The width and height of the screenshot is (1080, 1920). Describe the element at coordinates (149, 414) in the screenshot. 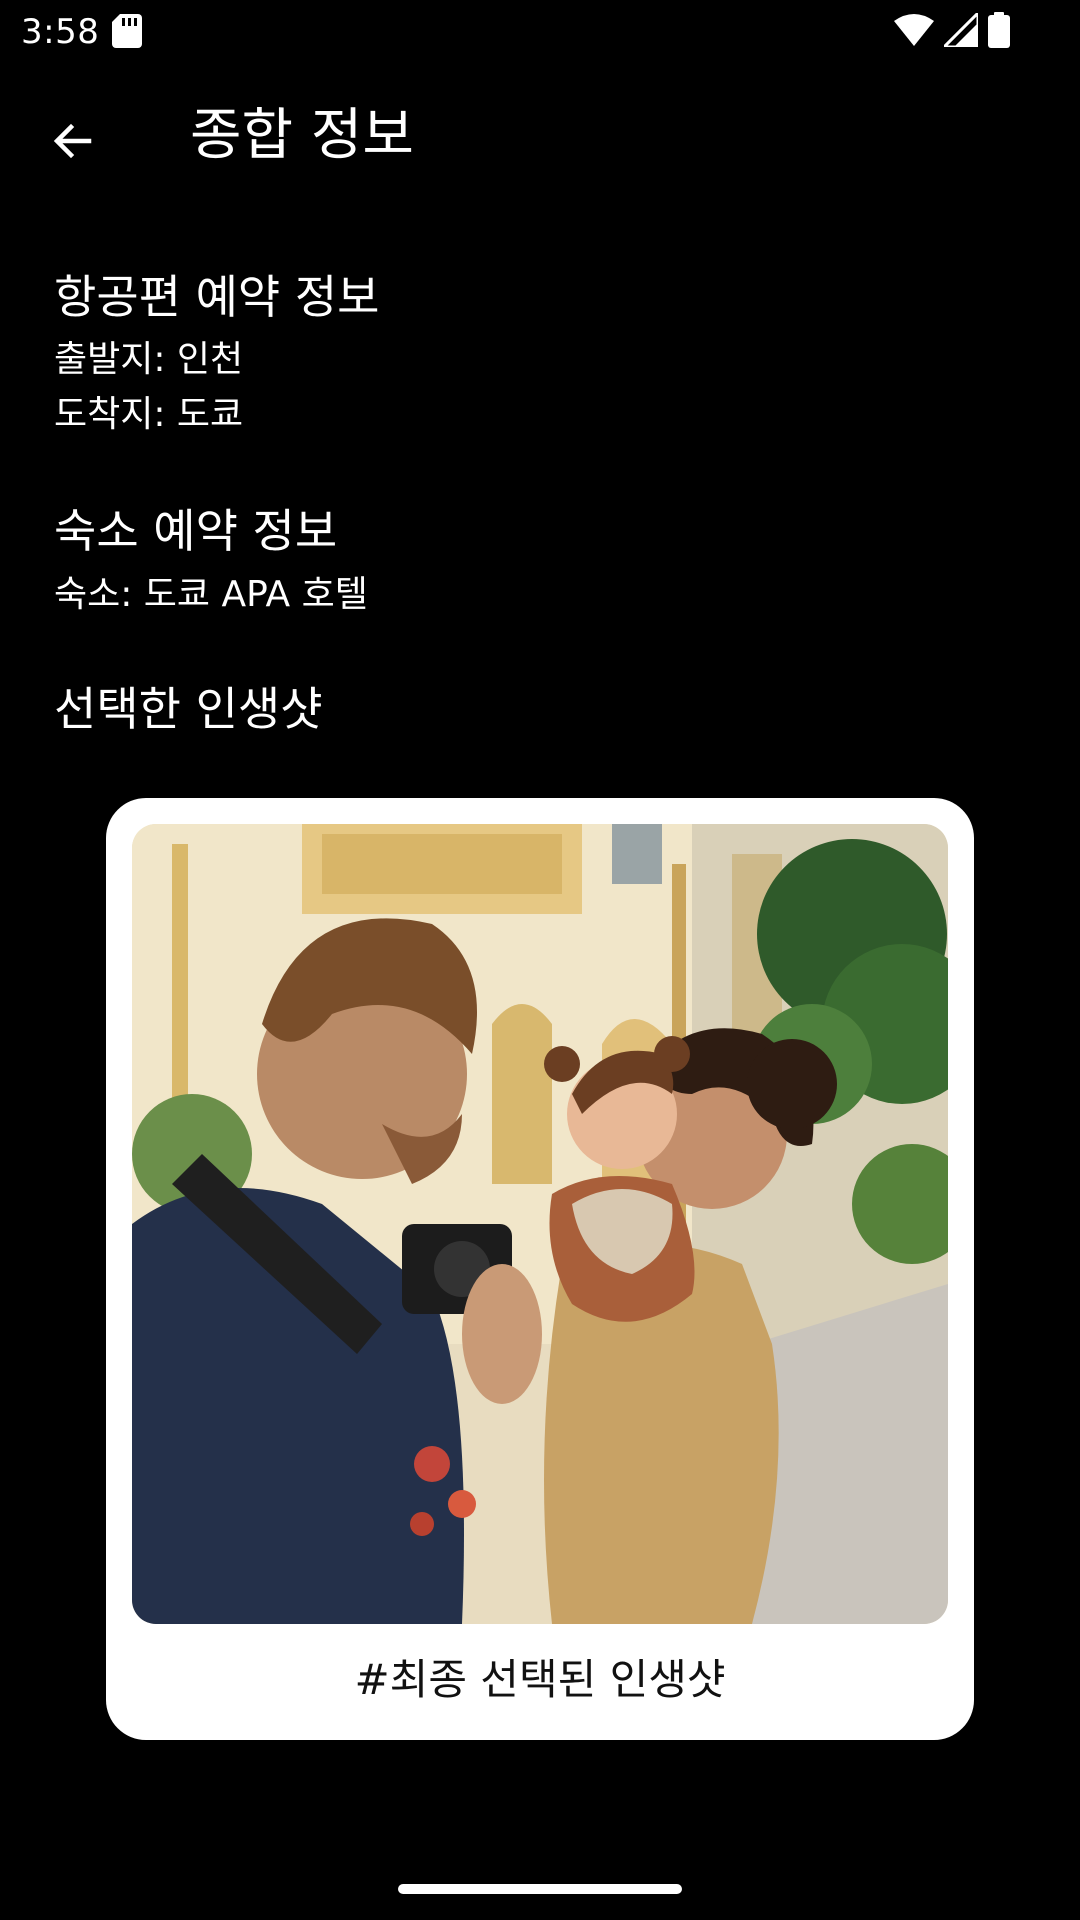

I see `flight-arrival: 도착지: 도쿄` at that location.